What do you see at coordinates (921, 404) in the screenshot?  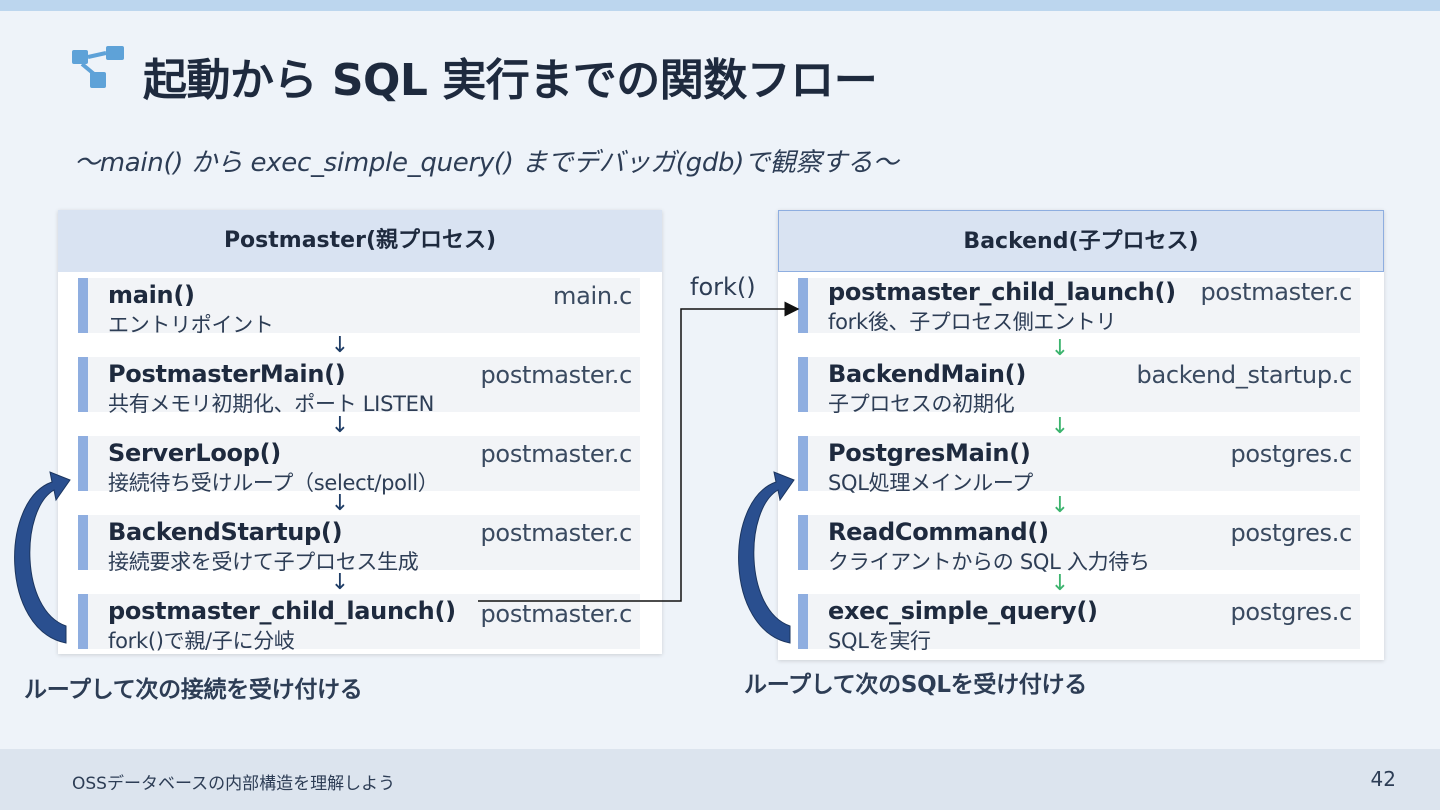 I see `function-description: 子プロセスの初期化` at bounding box center [921, 404].